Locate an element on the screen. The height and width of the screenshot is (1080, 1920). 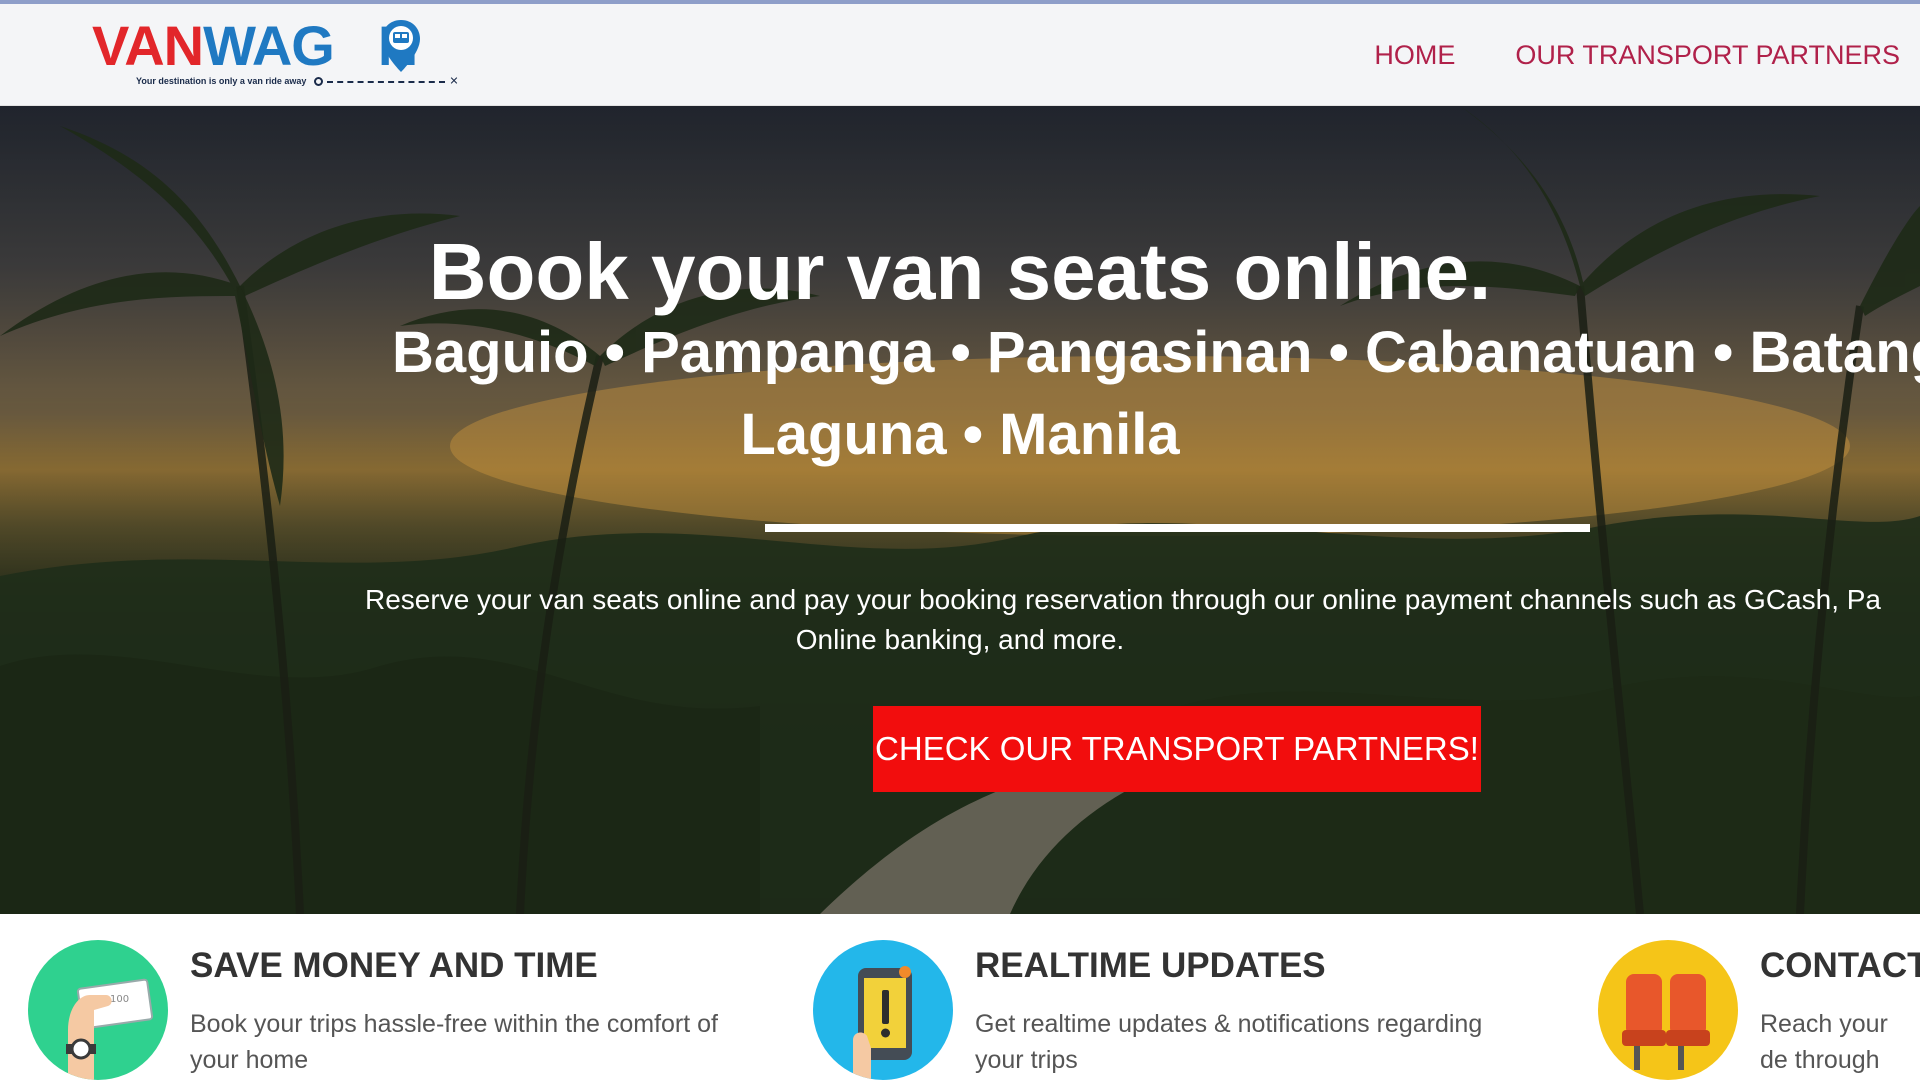
bus-seats-icon is located at coordinates (1668, 1010).